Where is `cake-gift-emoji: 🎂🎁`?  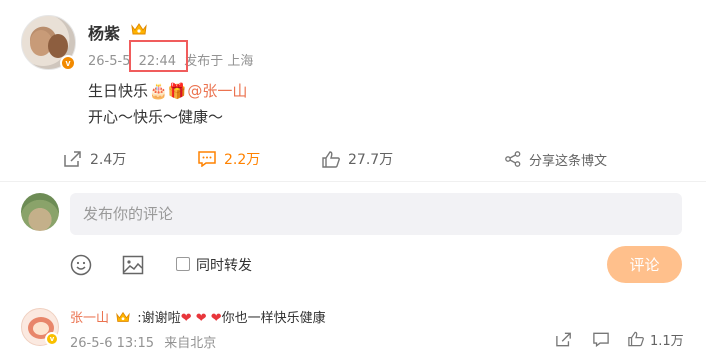
cake-gift-emoji: 🎂🎁 is located at coordinates (168, 91).